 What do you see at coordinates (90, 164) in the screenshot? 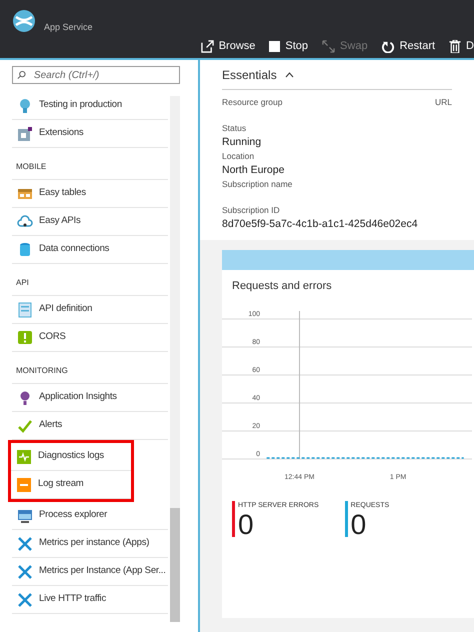
I see `section-heading: MOBILE` at bounding box center [90, 164].